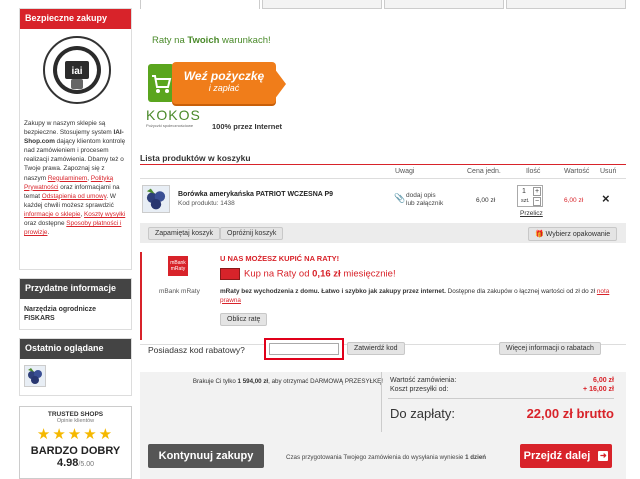 This screenshot has width=640, height=479. What do you see at coordinates (75, 309) in the screenshot?
I see `useful-info-line1: Narzędzia ogrodnicze` at bounding box center [75, 309].